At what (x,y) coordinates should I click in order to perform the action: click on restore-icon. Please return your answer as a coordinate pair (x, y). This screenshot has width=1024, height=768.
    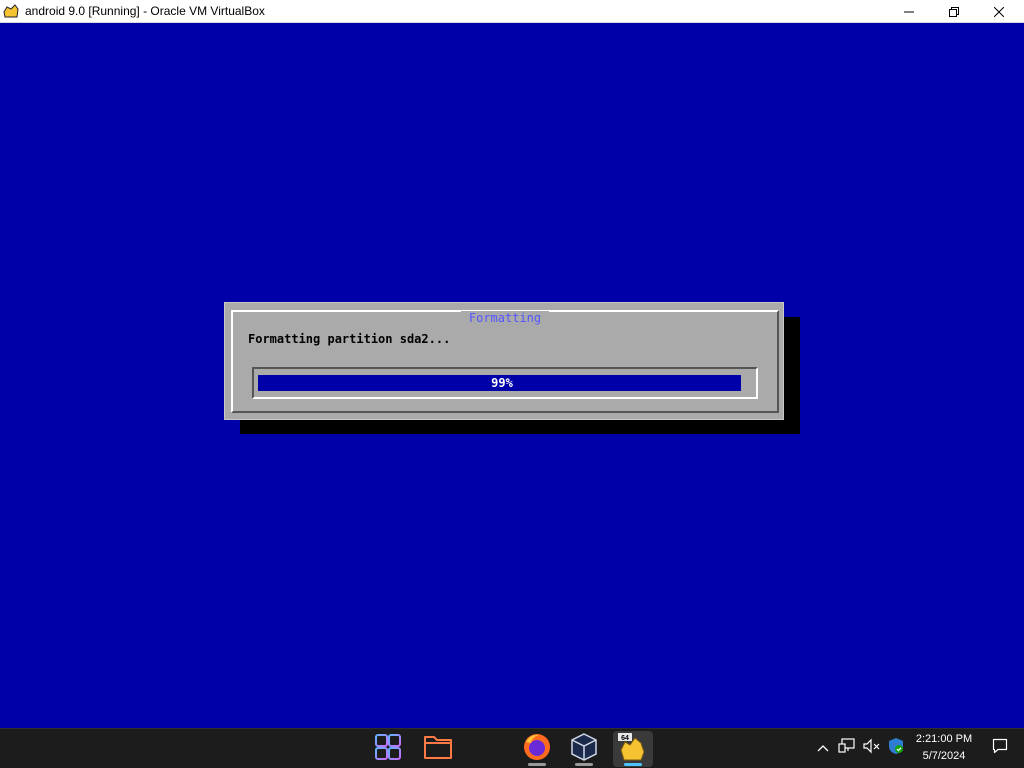
    Looking at the image, I should click on (954, 11).